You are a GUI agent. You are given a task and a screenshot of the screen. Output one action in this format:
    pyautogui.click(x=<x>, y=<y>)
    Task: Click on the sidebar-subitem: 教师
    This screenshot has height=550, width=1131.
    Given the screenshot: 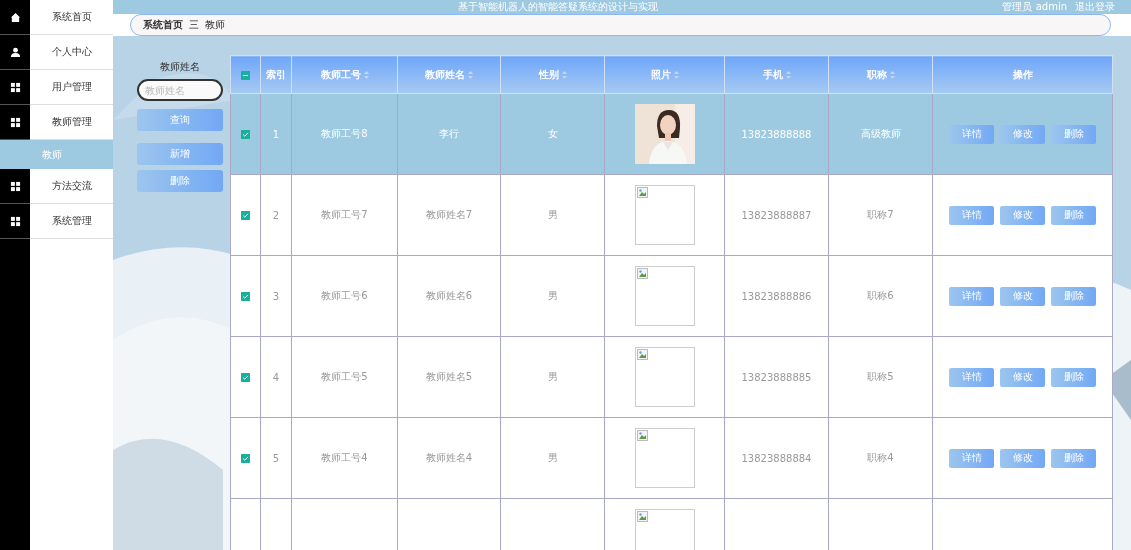 What is the action you would take?
    pyautogui.click(x=56, y=154)
    